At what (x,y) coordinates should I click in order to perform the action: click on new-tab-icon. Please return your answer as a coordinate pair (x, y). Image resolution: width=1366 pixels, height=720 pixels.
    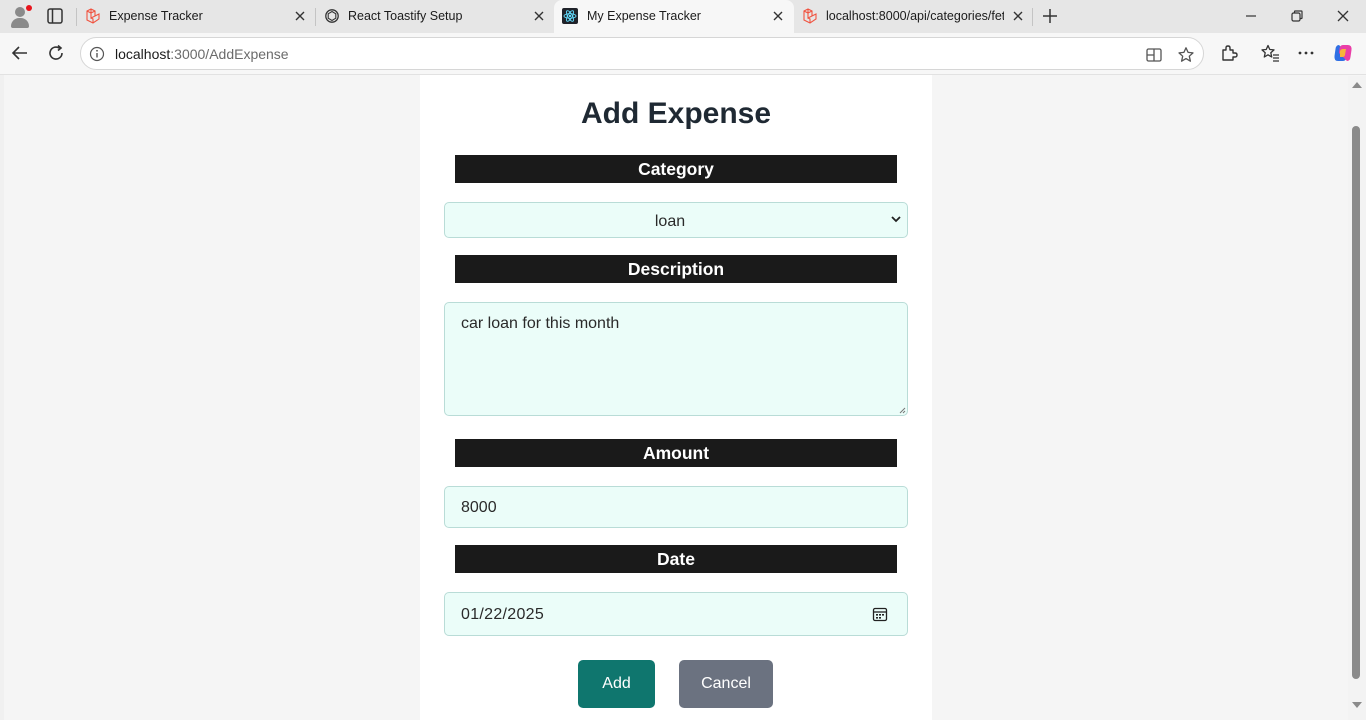
    Looking at the image, I should click on (1050, 16).